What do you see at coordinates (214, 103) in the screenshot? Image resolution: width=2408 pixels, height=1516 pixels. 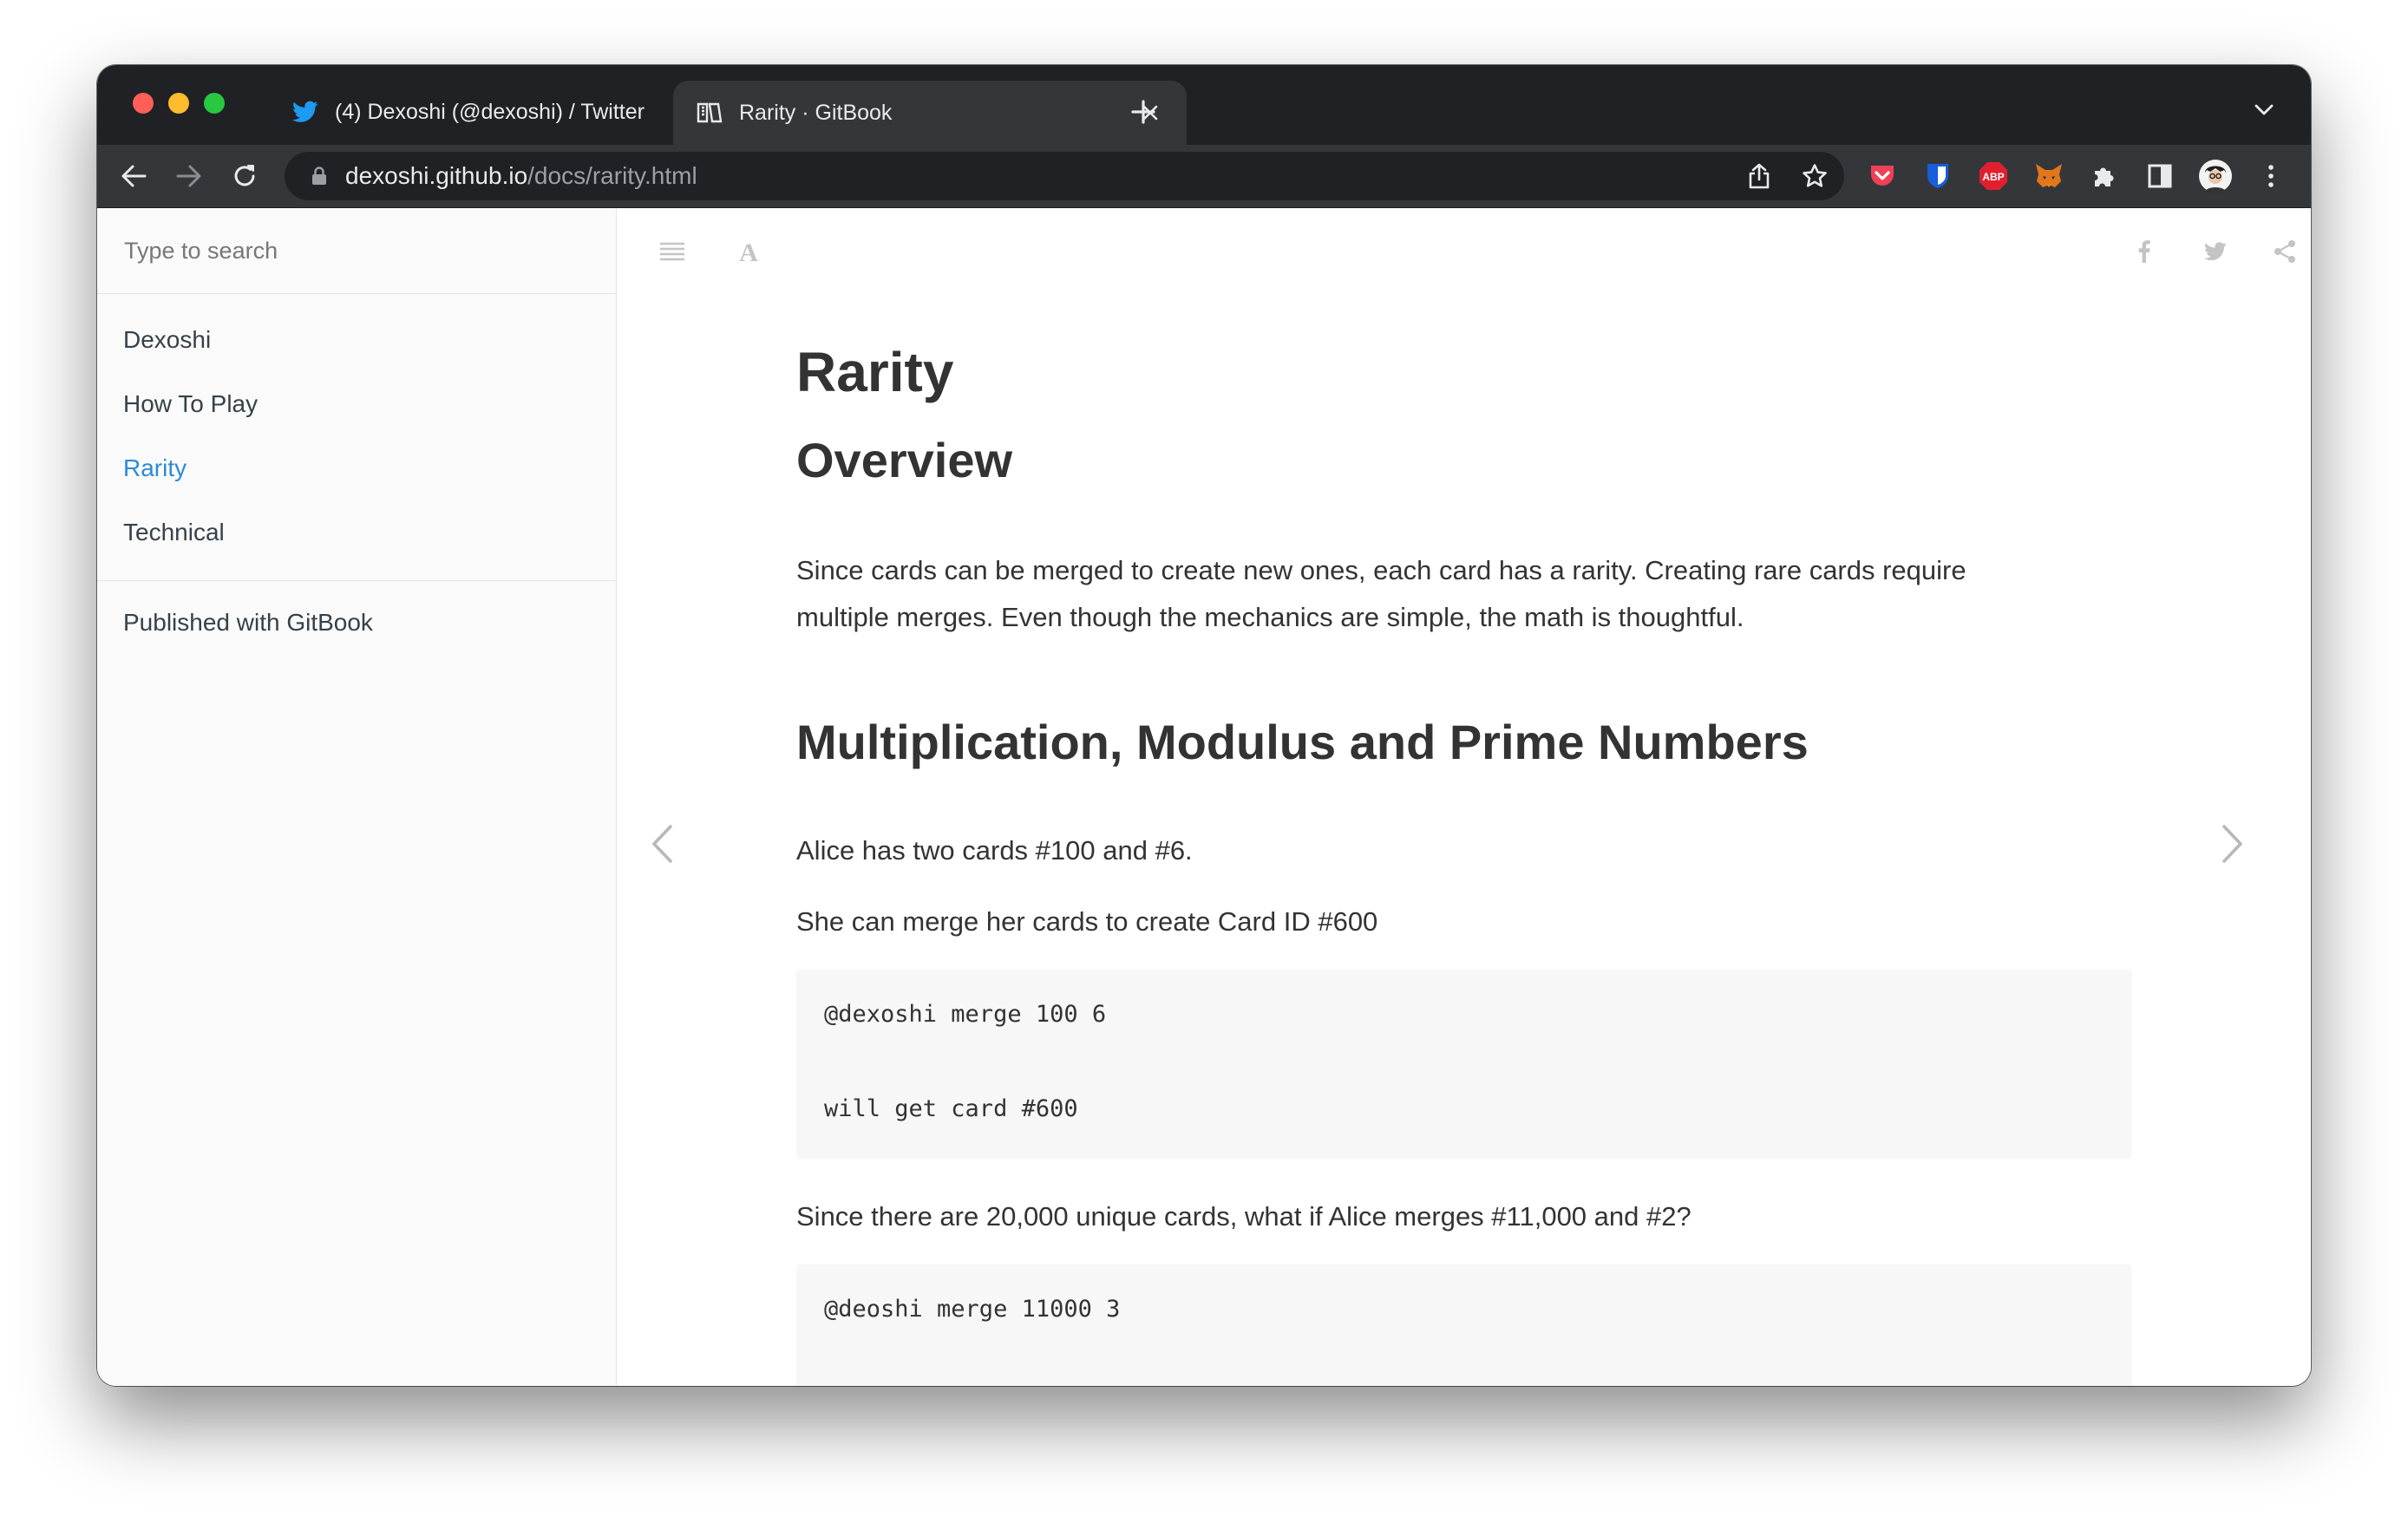 I see `zoom-window-button` at bounding box center [214, 103].